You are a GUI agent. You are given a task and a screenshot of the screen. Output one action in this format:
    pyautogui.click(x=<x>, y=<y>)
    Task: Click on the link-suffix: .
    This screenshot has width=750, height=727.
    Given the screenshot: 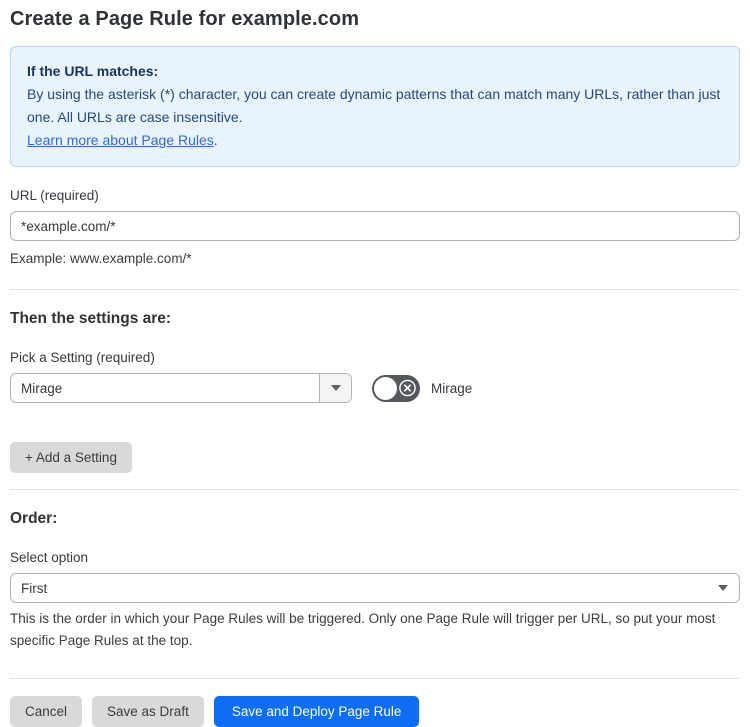 What is the action you would take?
    pyautogui.click(x=215, y=140)
    